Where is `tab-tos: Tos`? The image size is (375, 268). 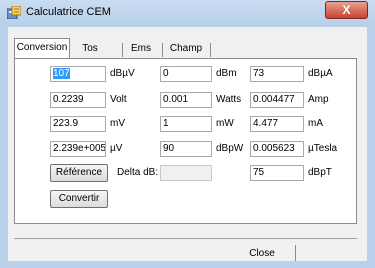
tab-tos: Tos is located at coordinates (90, 49).